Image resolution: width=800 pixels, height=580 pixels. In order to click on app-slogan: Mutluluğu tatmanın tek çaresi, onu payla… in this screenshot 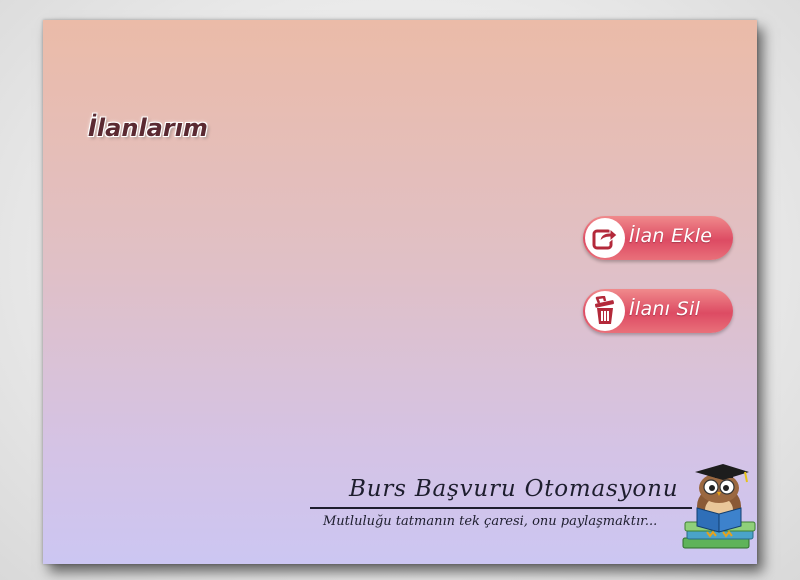, I will do `click(490, 521)`.